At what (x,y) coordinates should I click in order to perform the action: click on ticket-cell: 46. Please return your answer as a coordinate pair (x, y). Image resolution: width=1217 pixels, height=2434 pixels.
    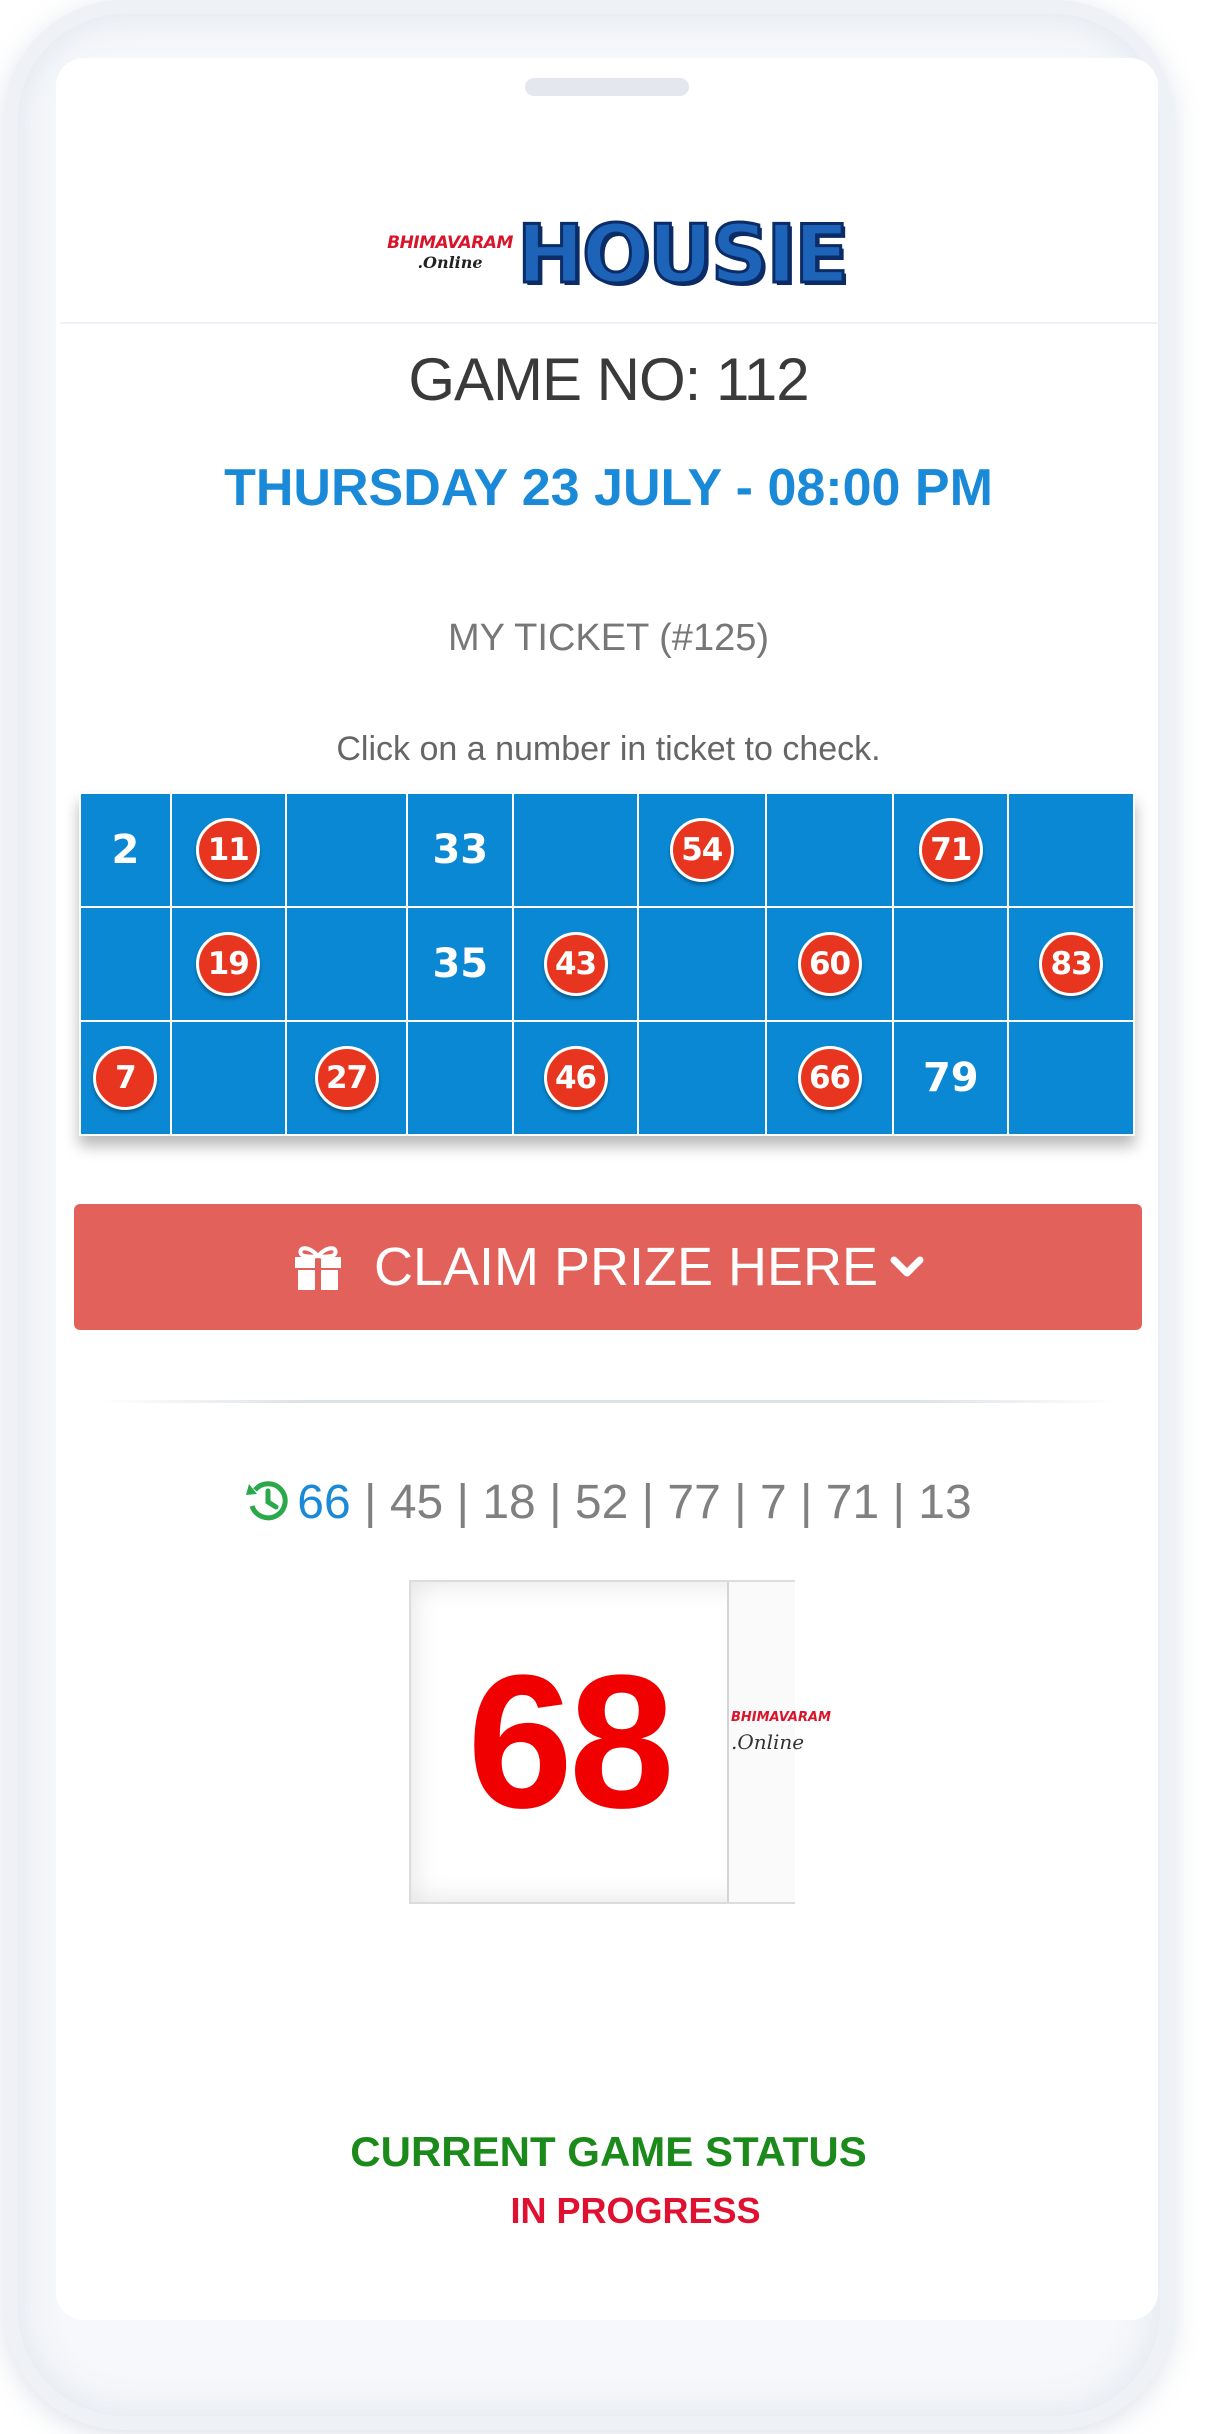
    Looking at the image, I should click on (575, 1078).